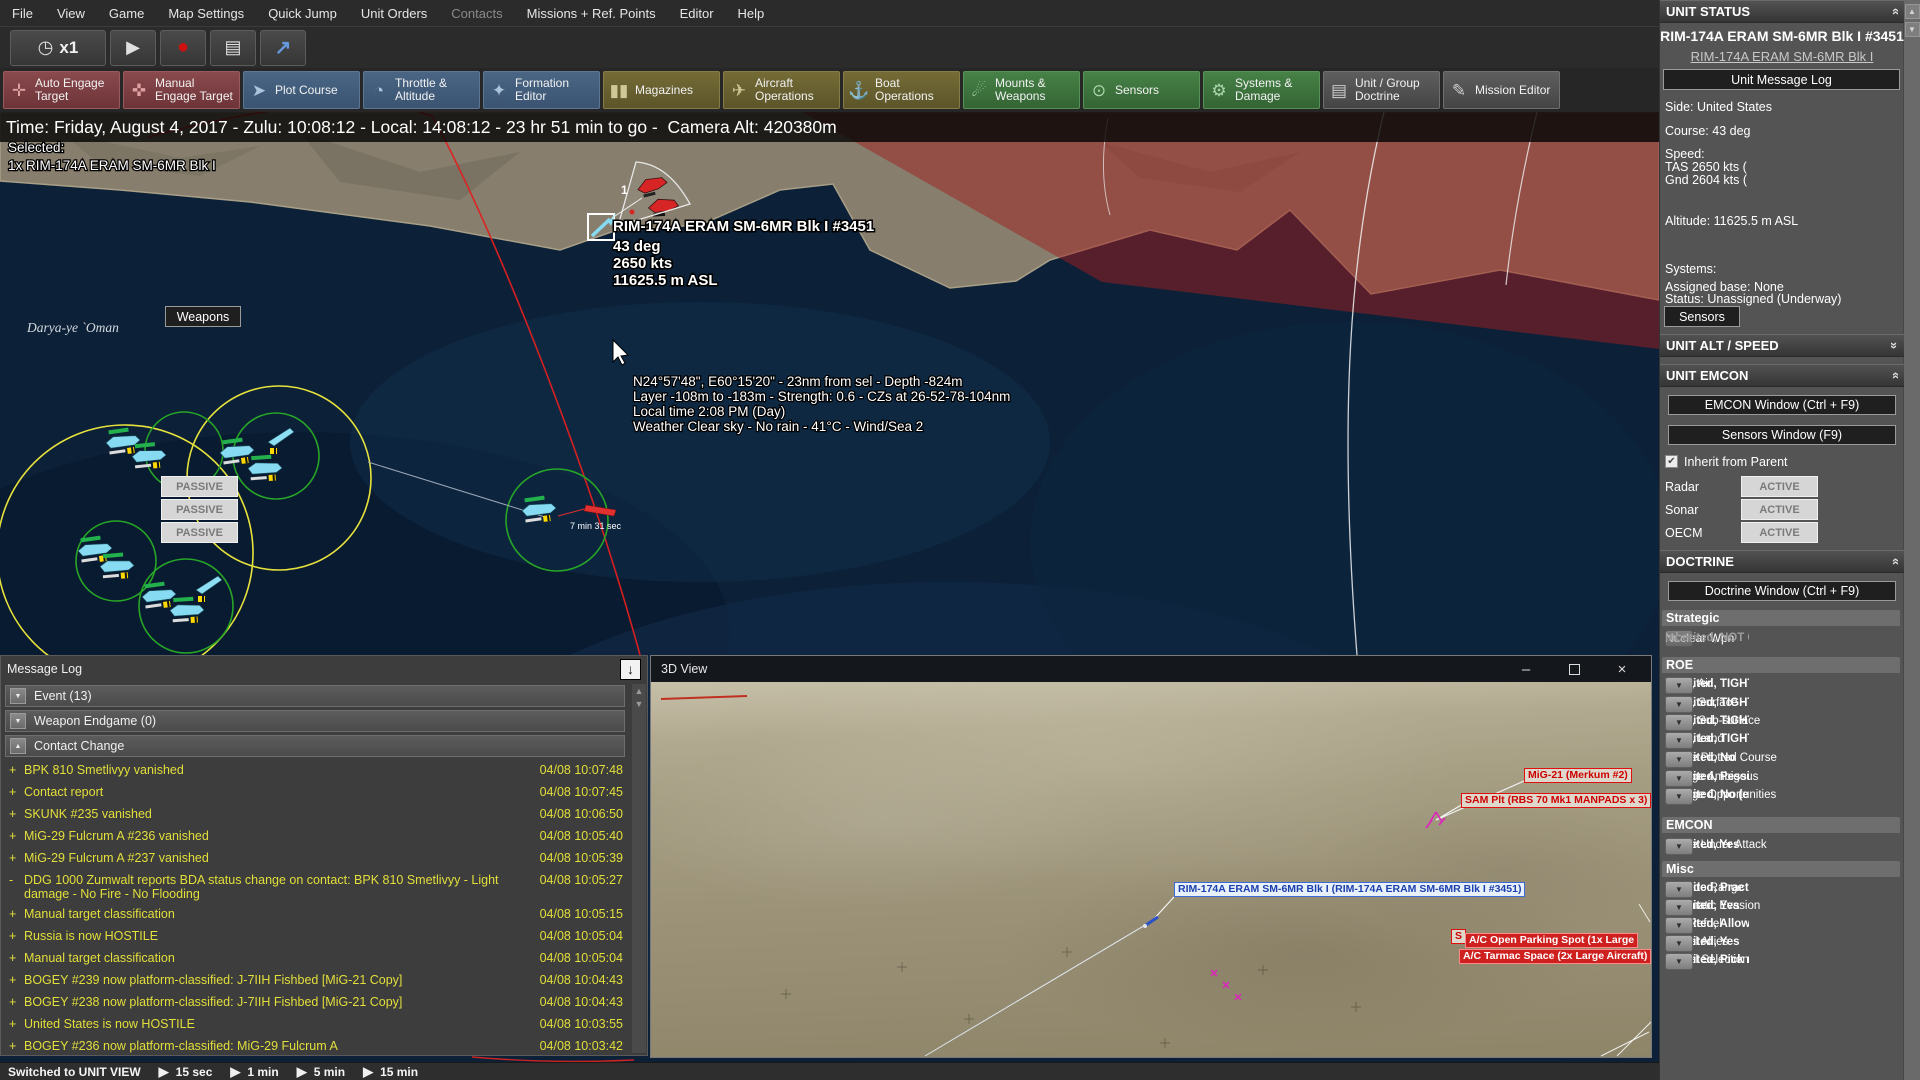 The width and height of the screenshot is (1920, 1080). Describe the element at coordinates (133, 47) in the screenshot. I see `play-button: ▶` at that location.